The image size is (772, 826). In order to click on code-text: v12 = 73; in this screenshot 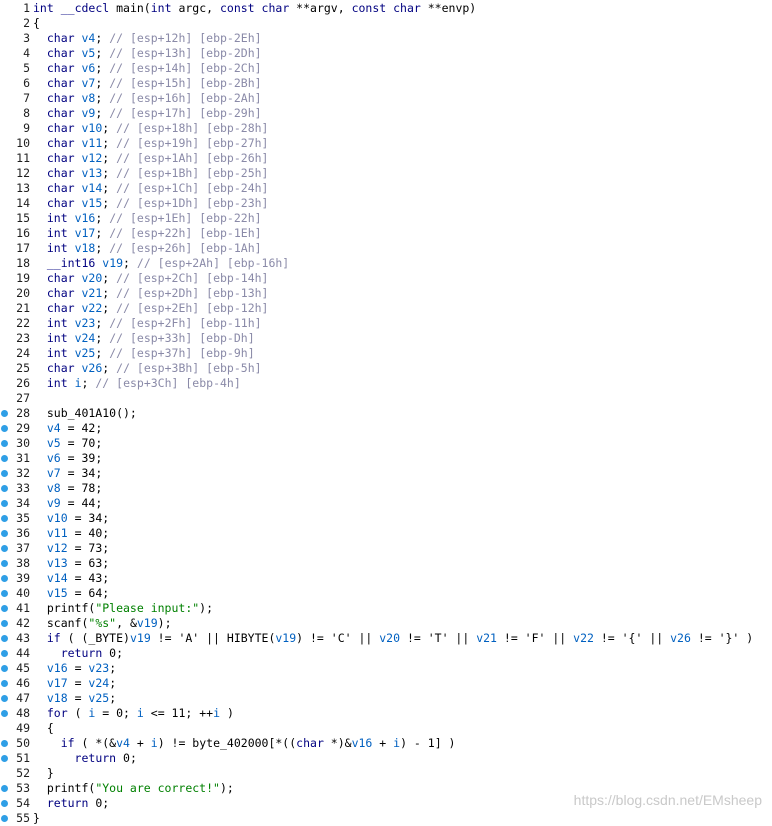, I will do `click(78, 547)`.